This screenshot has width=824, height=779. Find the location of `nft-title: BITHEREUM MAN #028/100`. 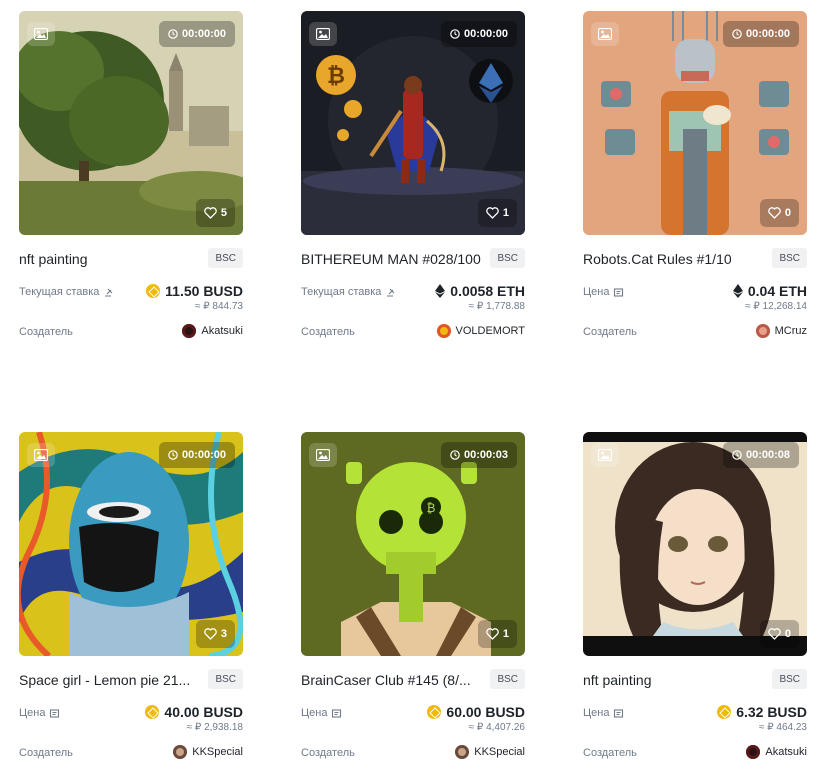

nft-title: BITHEREUM MAN #028/100 is located at coordinates (391, 259).